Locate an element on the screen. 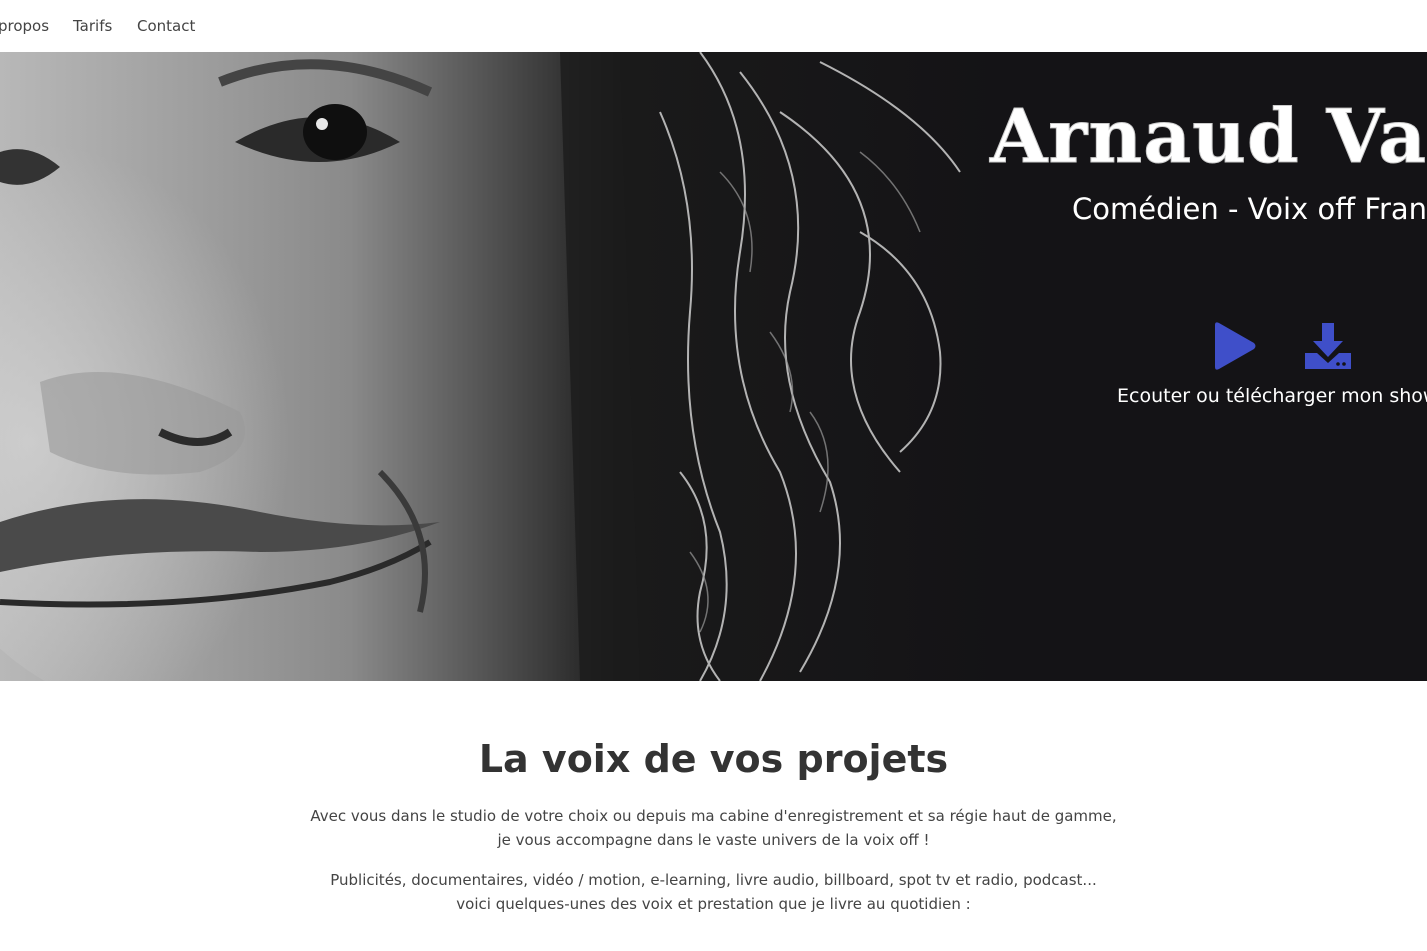  nav-link-contact: Contact is located at coordinates (166, 26).